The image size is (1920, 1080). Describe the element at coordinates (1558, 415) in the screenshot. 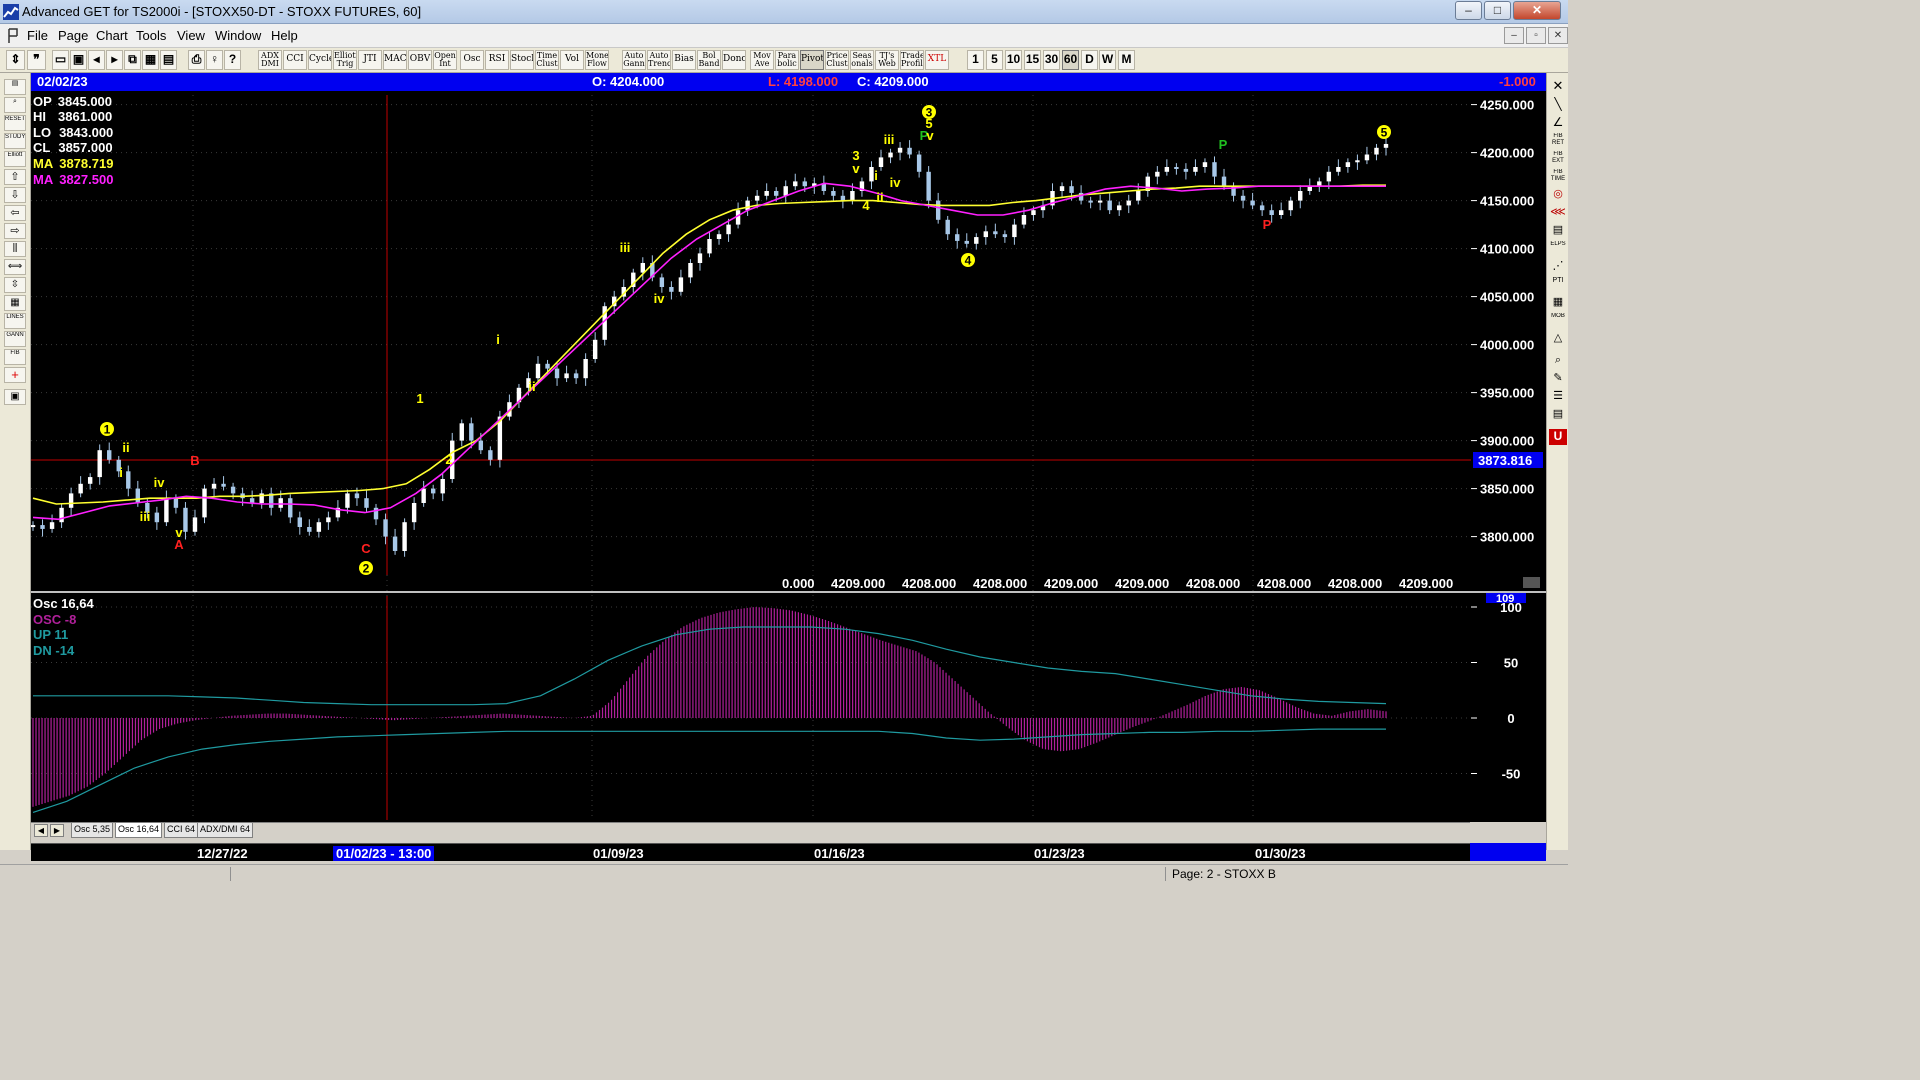

I see `sheet-icon: ▤` at that location.